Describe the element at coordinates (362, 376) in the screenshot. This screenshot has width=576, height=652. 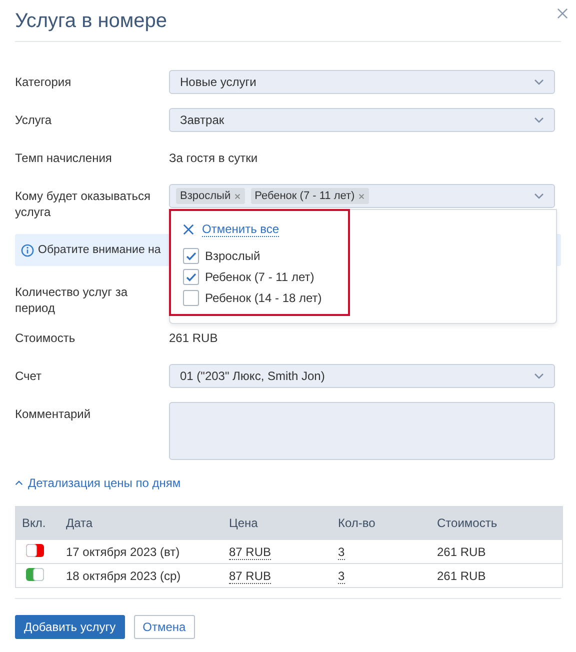
I see `select-field: 01 ("203" Люкс, Smith Jon)` at that location.